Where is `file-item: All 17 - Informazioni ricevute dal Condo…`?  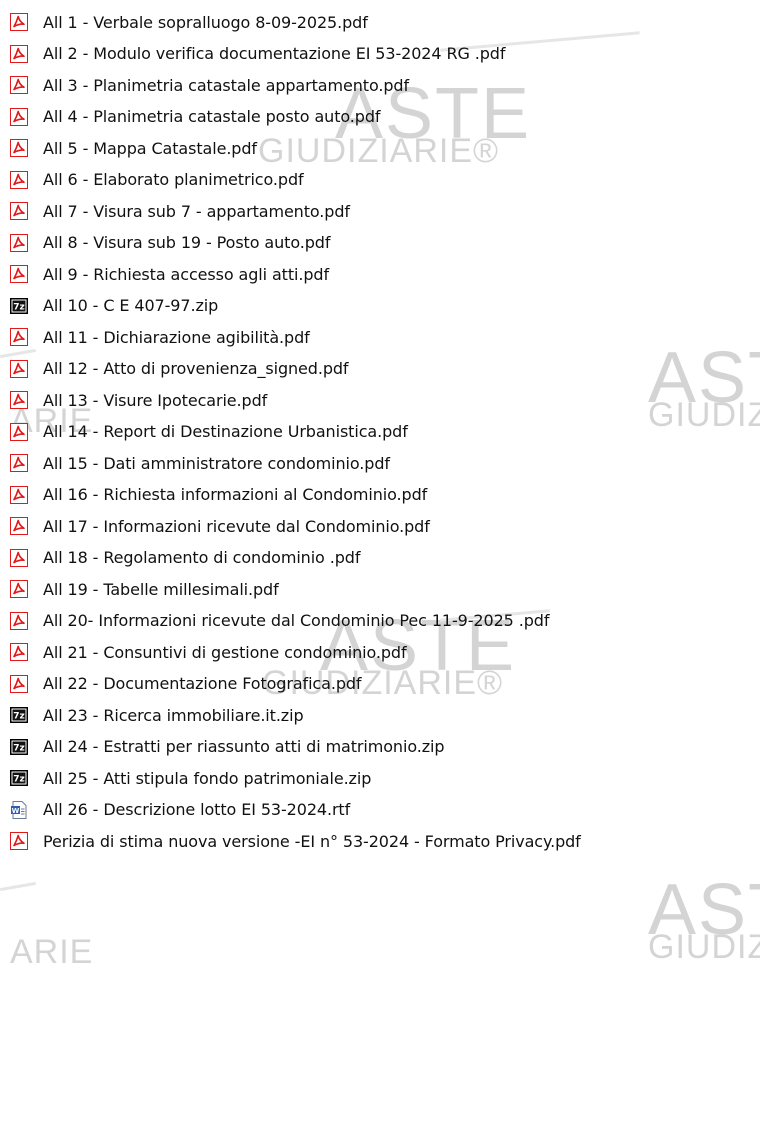 file-item: All 17 - Informazioni ricevute dal Condo… is located at coordinates (220, 526).